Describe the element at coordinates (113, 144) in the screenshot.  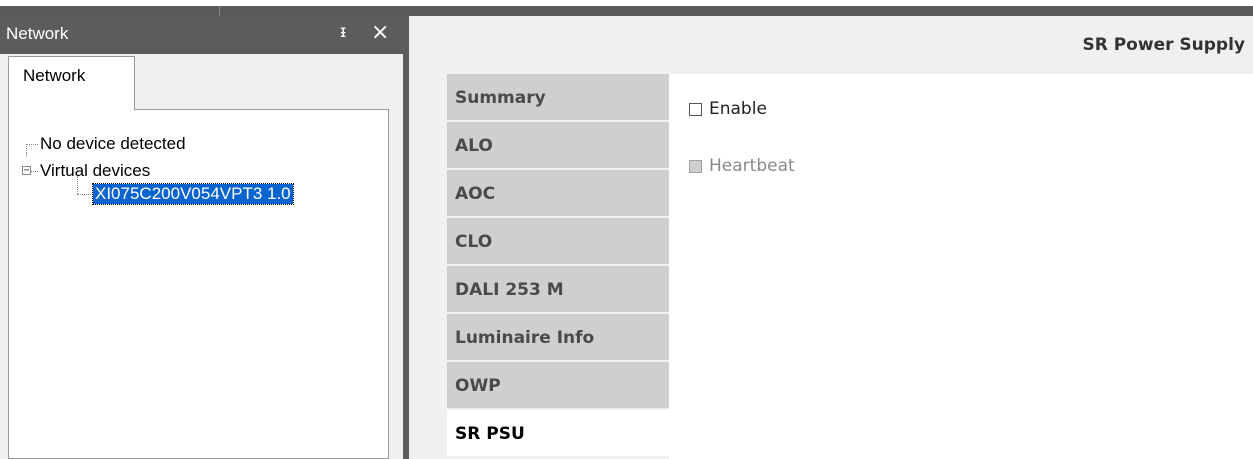
I see `tree-node-no-device: No device detected` at that location.